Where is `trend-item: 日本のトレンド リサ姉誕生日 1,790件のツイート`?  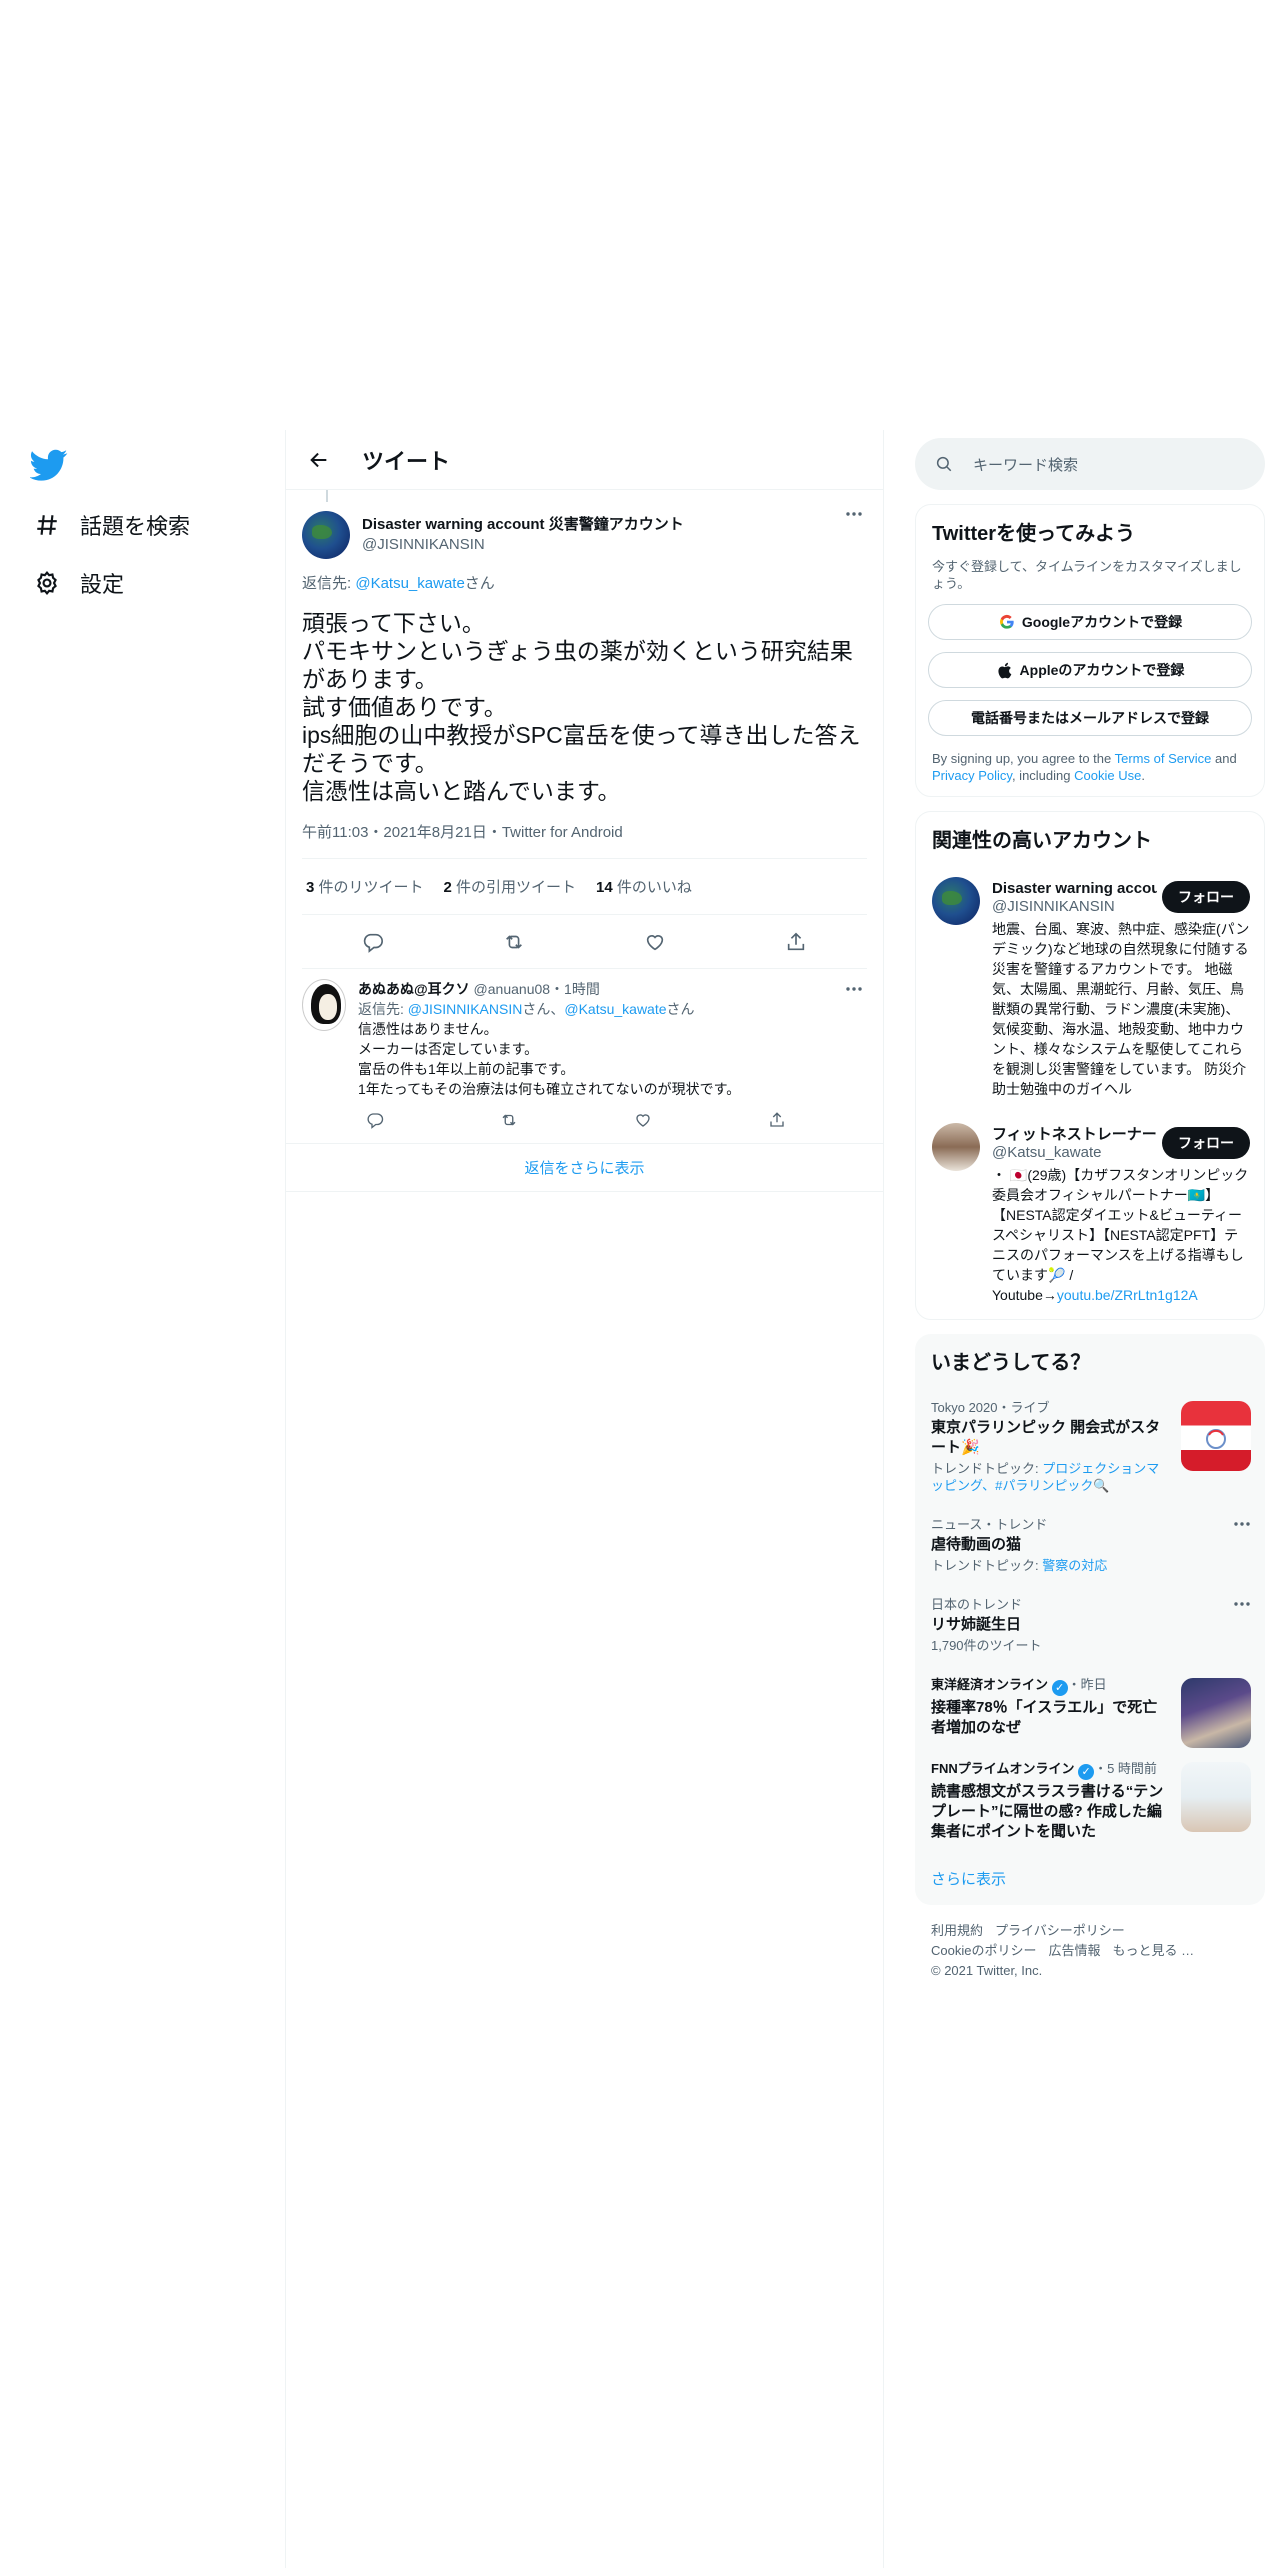 trend-item: 日本のトレンド リサ姉誕生日 1,790件のツイート is located at coordinates (1090, 1624).